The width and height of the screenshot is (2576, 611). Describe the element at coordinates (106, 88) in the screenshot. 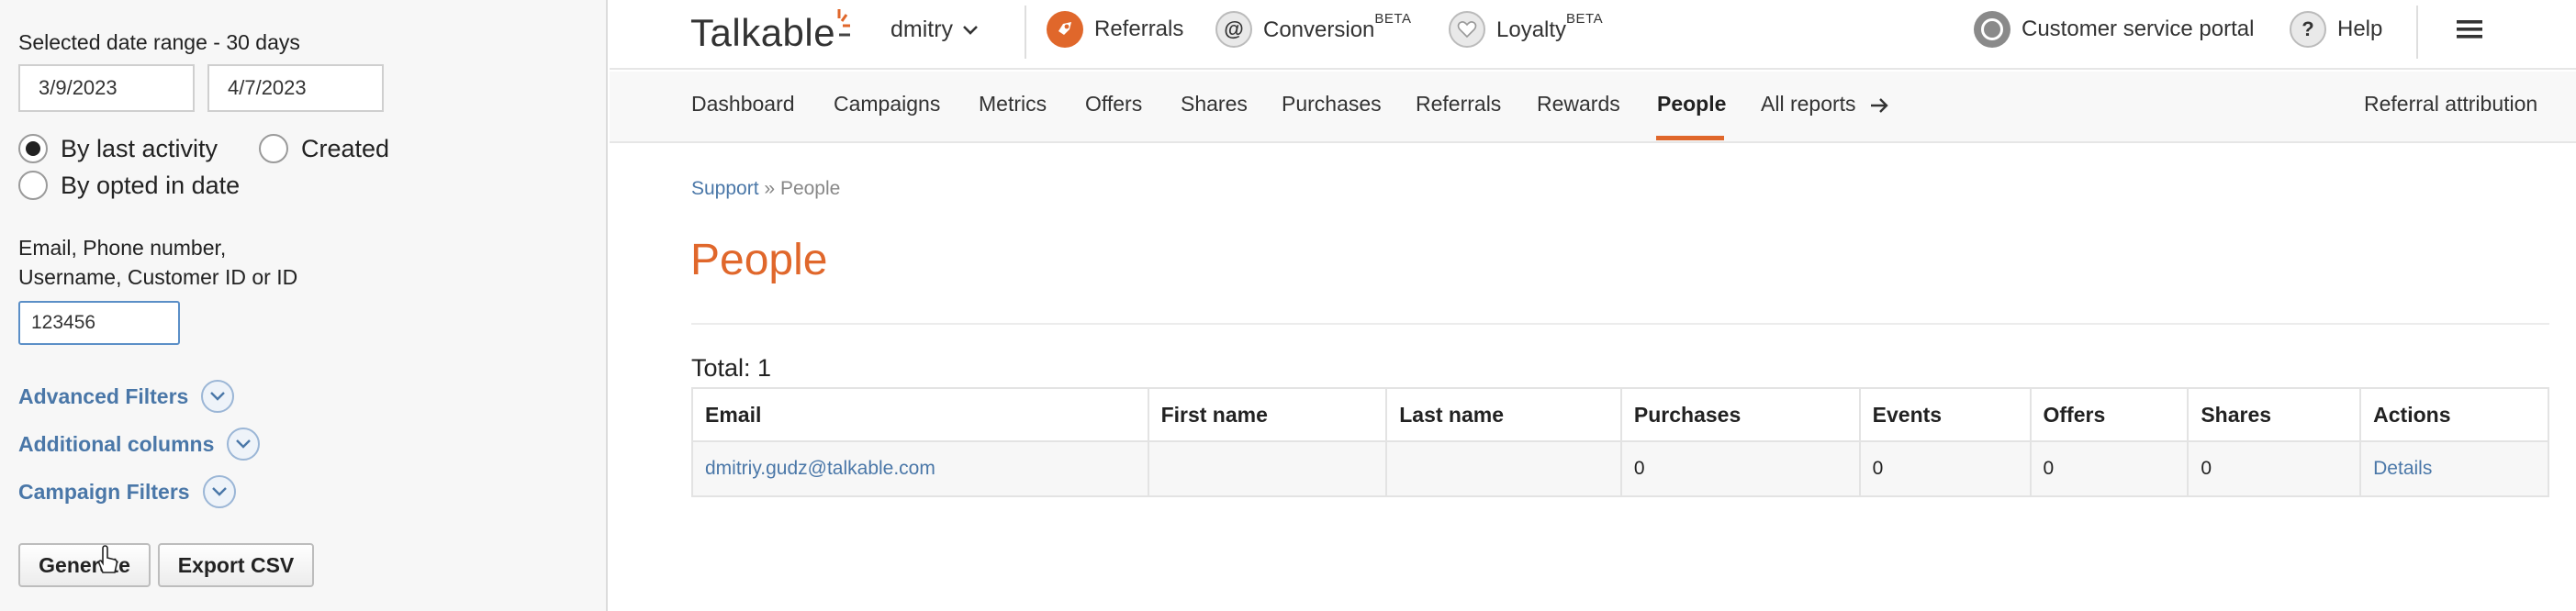

I see `date-from-input: 3/9/2023` at that location.